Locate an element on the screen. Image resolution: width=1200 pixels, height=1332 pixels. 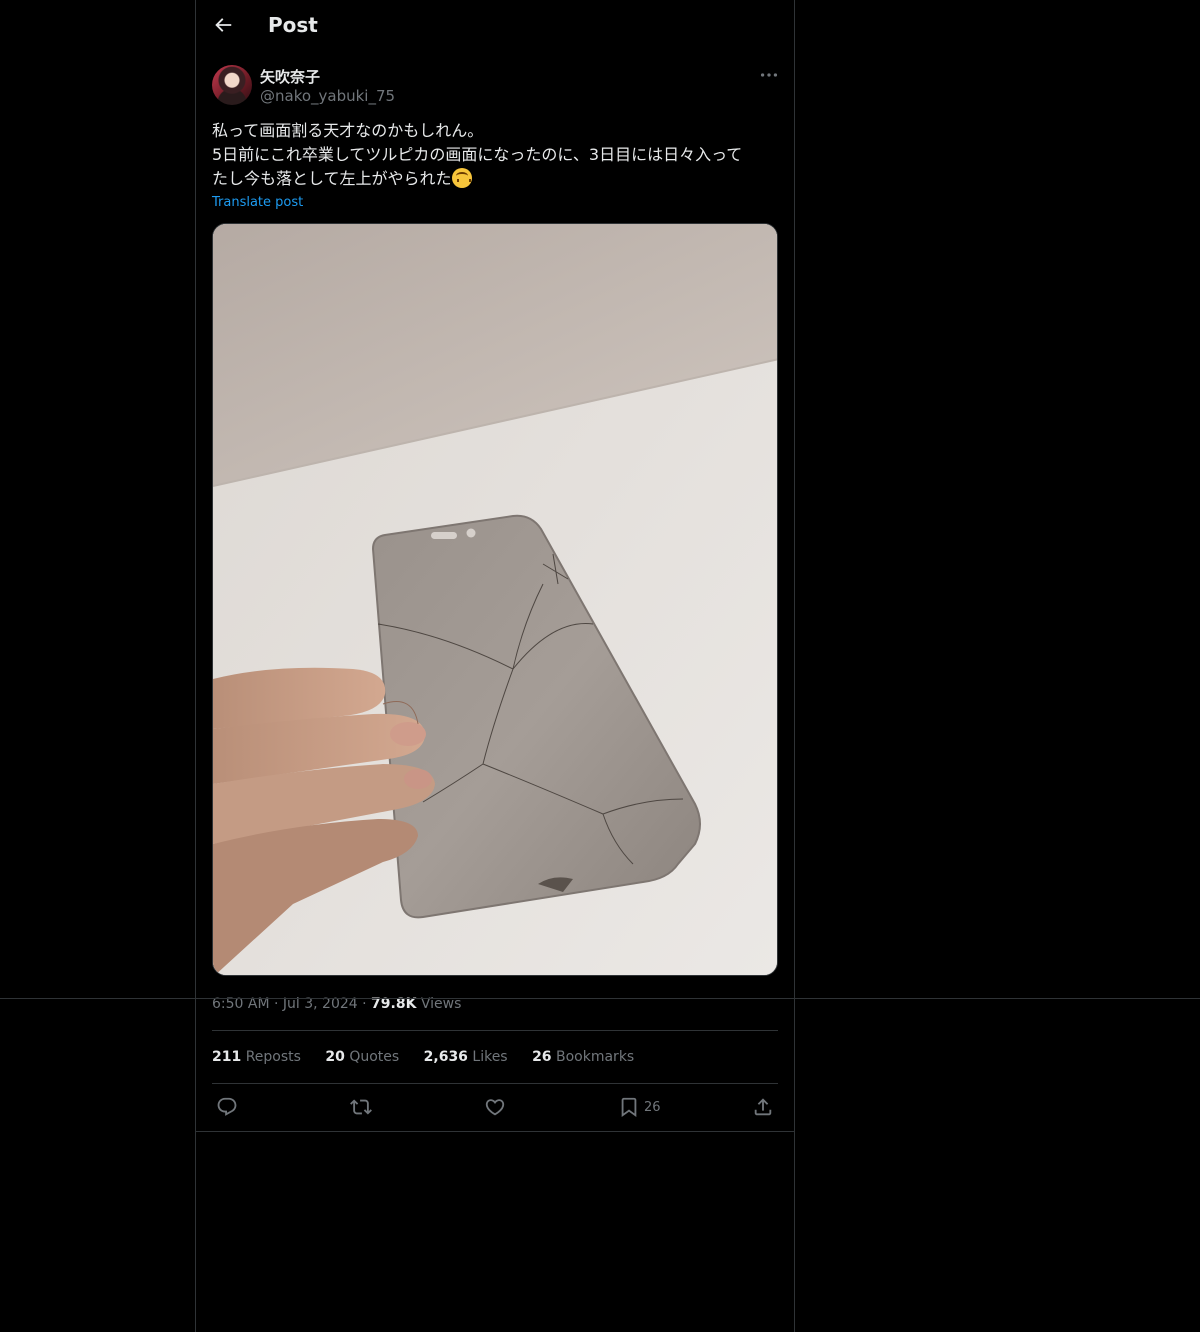
top-bar: Post is located at coordinates (495, 26).